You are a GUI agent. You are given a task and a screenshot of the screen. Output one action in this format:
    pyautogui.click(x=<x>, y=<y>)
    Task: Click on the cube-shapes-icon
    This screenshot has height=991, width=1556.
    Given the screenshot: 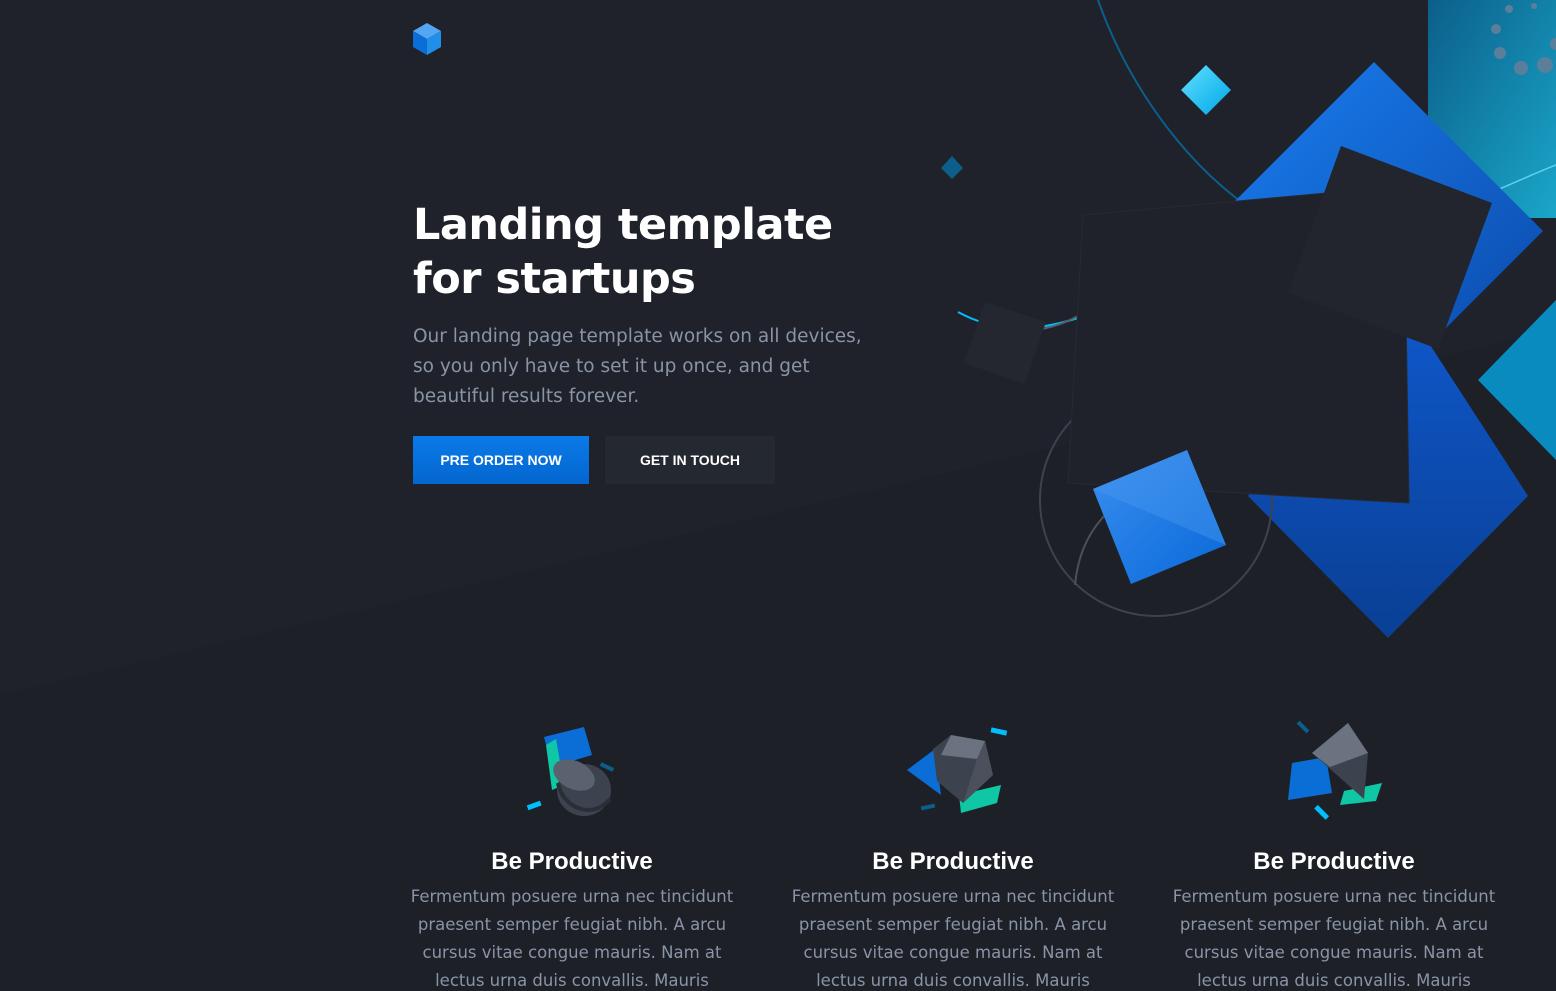 What is the action you would take?
    pyautogui.click(x=957, y=770)
    